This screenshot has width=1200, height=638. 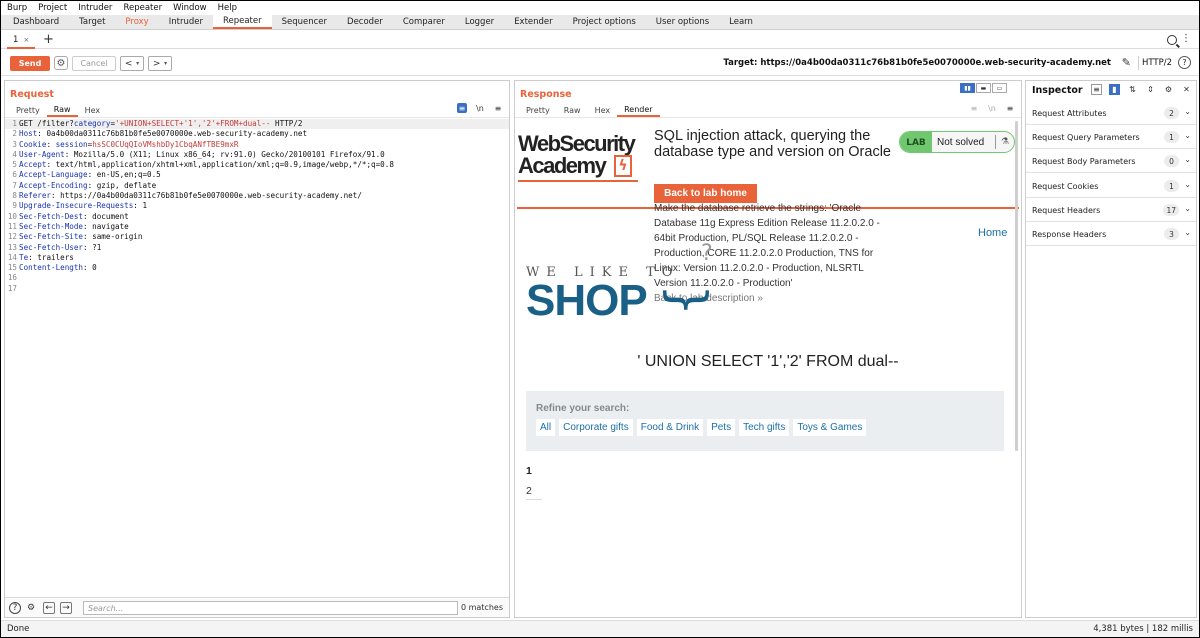 What do you see at coordinates (603, 110) in the screenshot?
I see `response-tab-hex: Hex` at bounding box center [603, 110].